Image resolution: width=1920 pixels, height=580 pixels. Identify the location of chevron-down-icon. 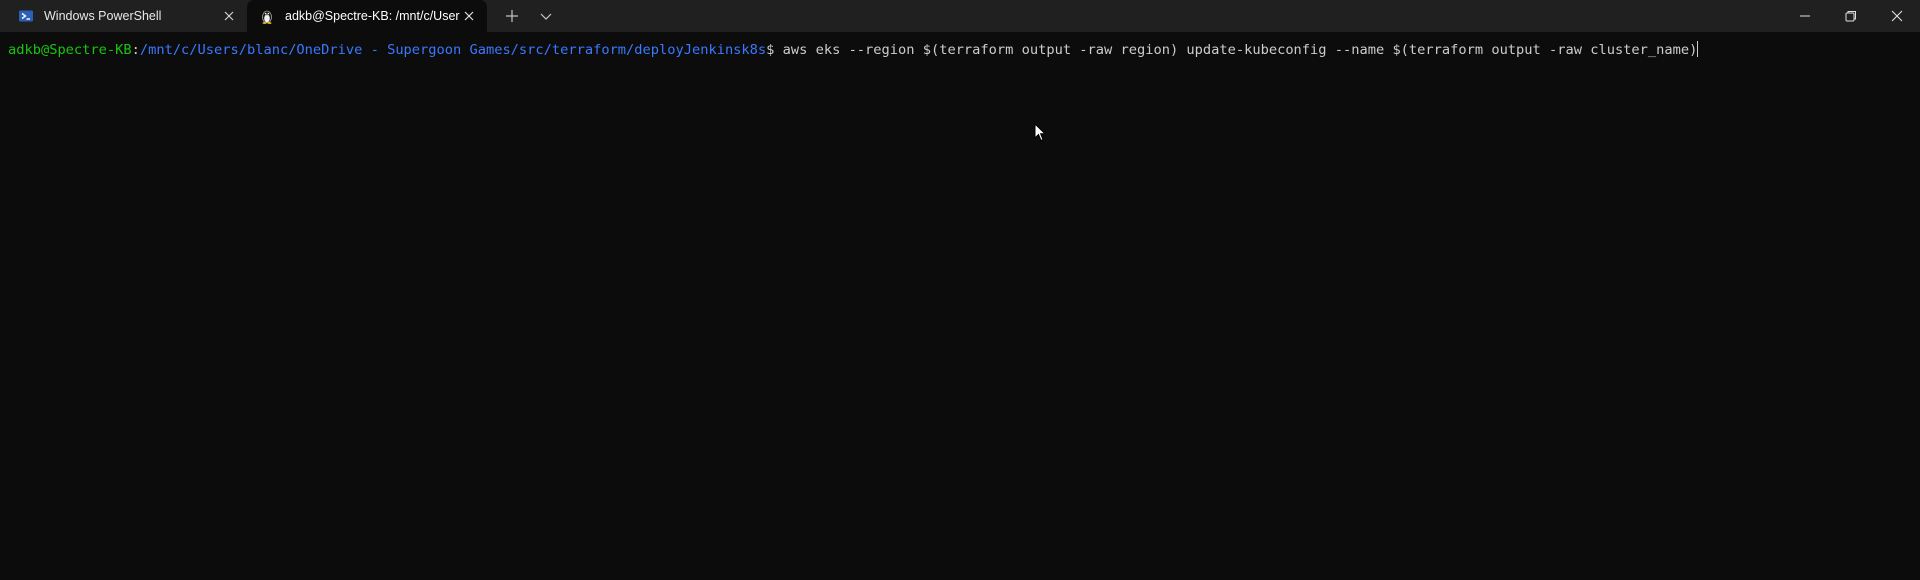
(546, 16).